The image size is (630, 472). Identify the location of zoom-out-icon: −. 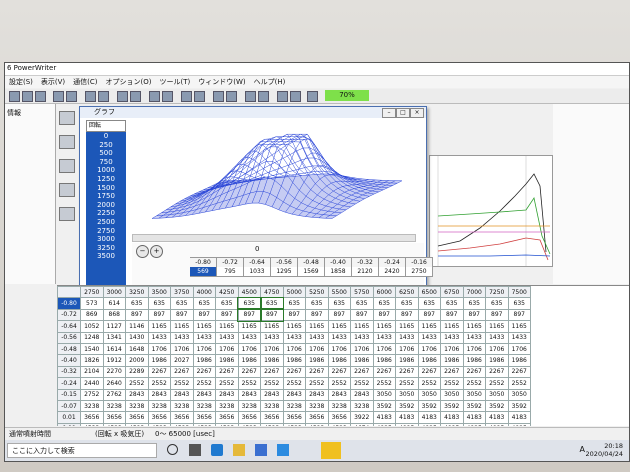
(142, 251).